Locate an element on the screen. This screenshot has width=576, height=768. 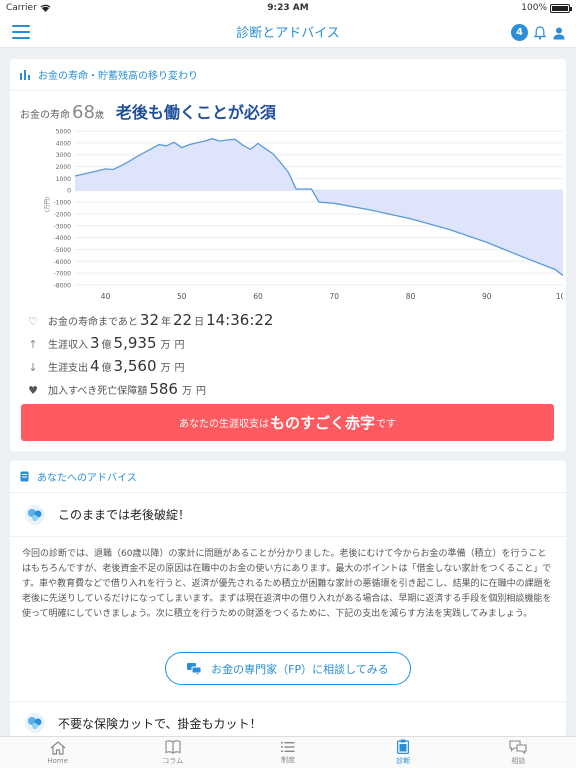
list-icon is located at coordinates (288, 746).